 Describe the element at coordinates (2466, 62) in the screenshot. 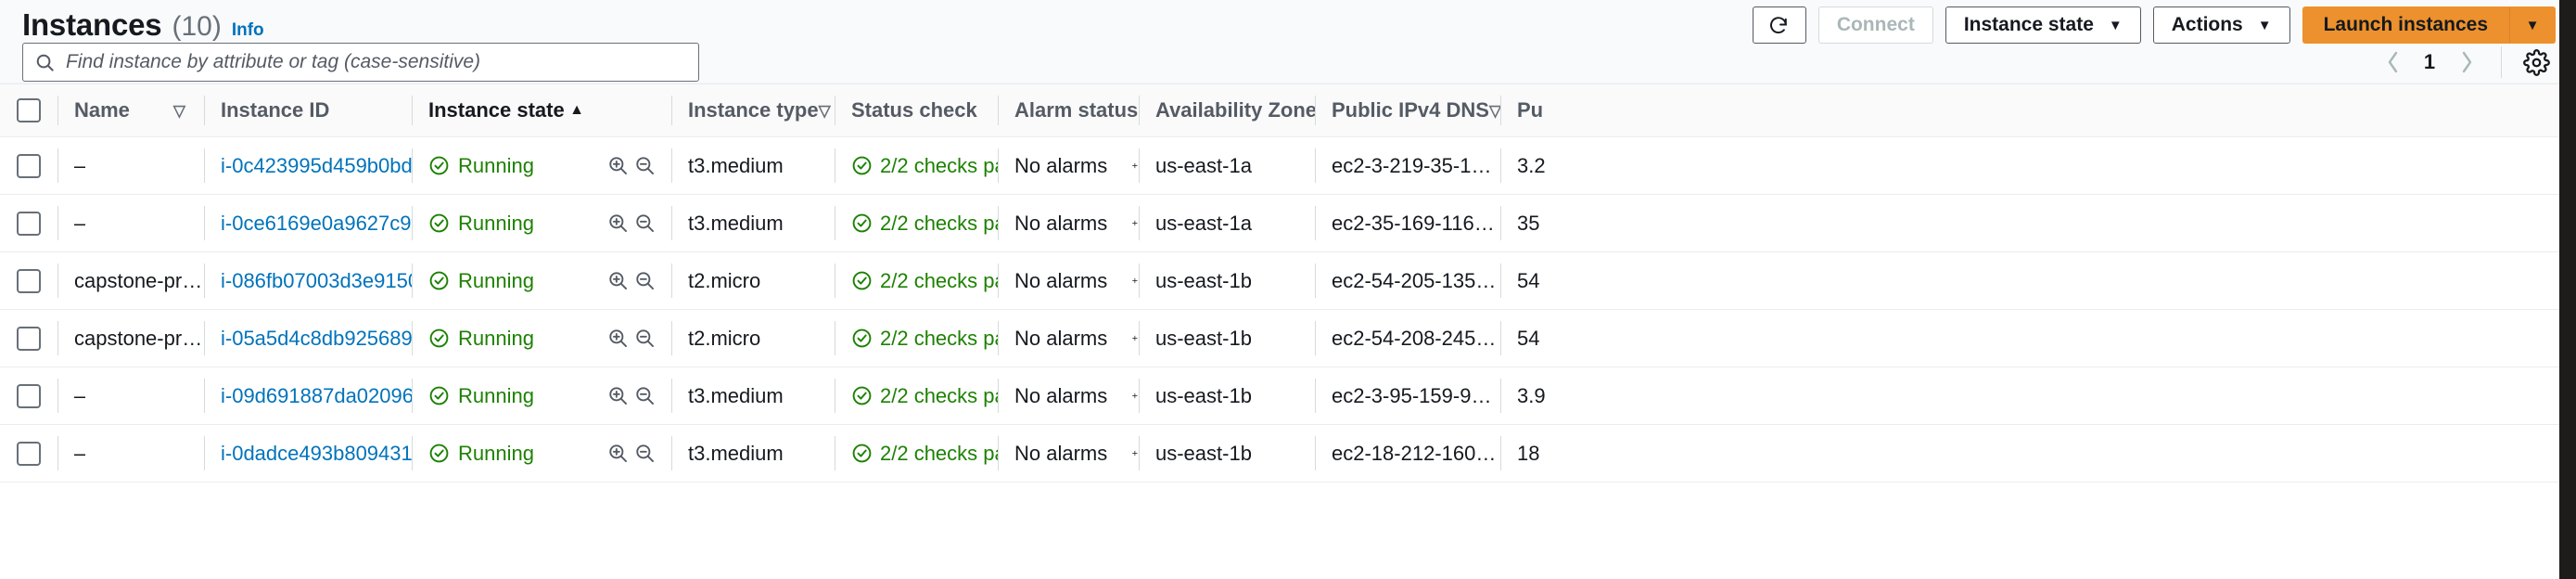

I see `next-page-button` at that location.